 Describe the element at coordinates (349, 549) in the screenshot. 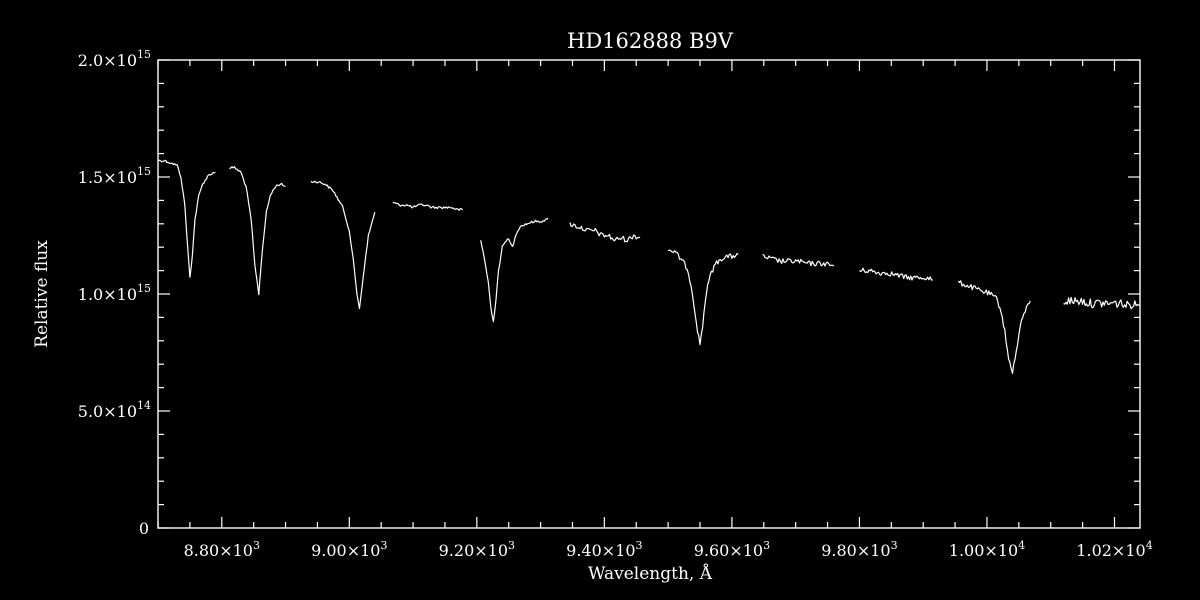

I see `x-tick-label: 9.00×103` at that location.